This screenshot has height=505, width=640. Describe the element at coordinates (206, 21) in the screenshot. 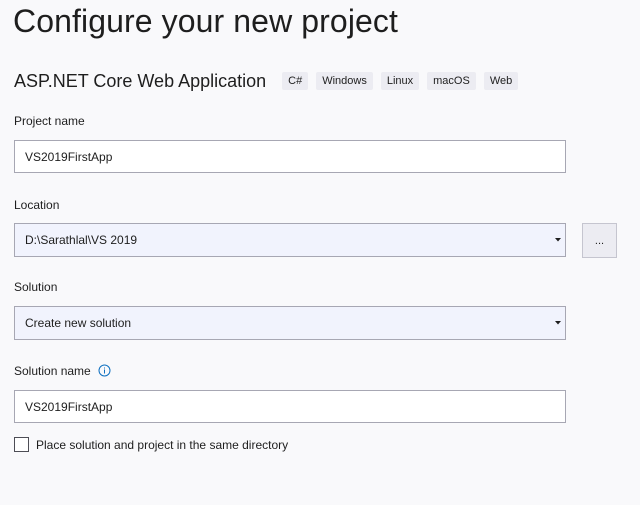

I see `page-title: Configure your new project` at that location.